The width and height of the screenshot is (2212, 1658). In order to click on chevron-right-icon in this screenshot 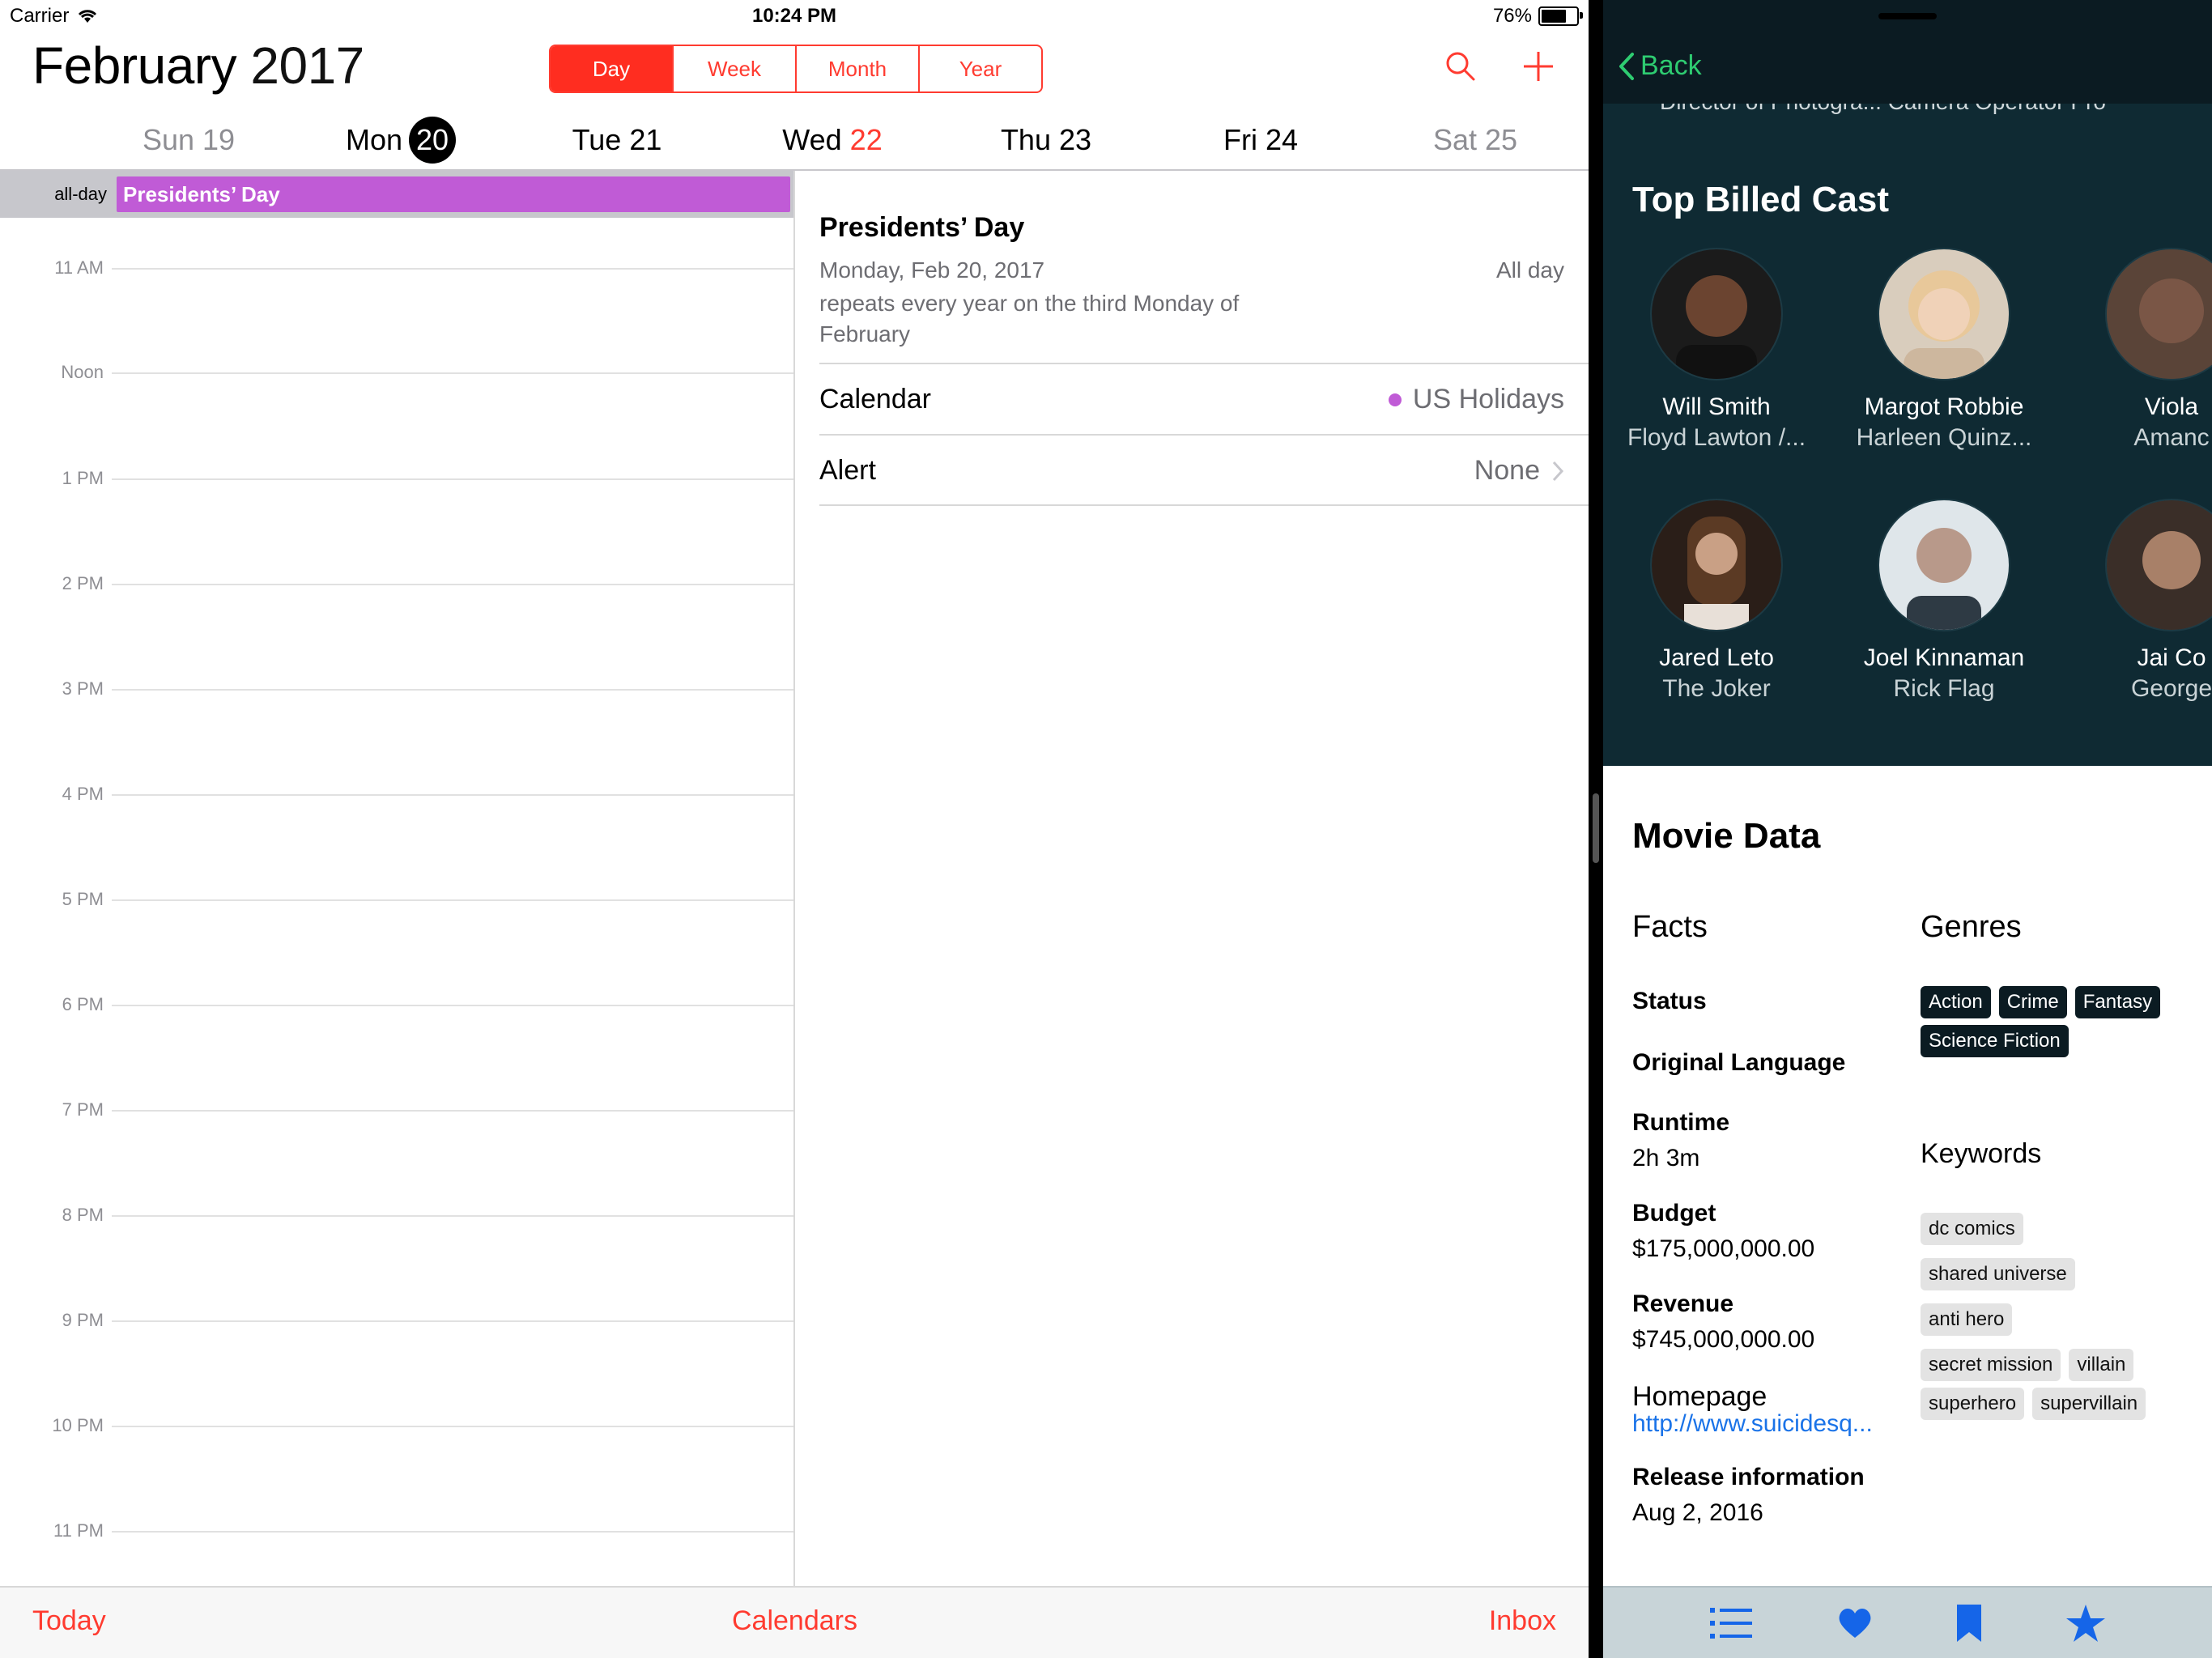, I will do `click(1558, 471)`.